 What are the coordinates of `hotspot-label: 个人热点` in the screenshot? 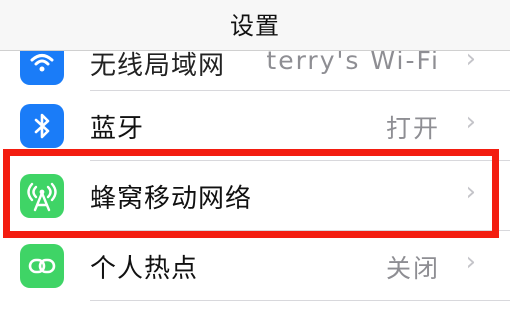 It's located at (144, 269).